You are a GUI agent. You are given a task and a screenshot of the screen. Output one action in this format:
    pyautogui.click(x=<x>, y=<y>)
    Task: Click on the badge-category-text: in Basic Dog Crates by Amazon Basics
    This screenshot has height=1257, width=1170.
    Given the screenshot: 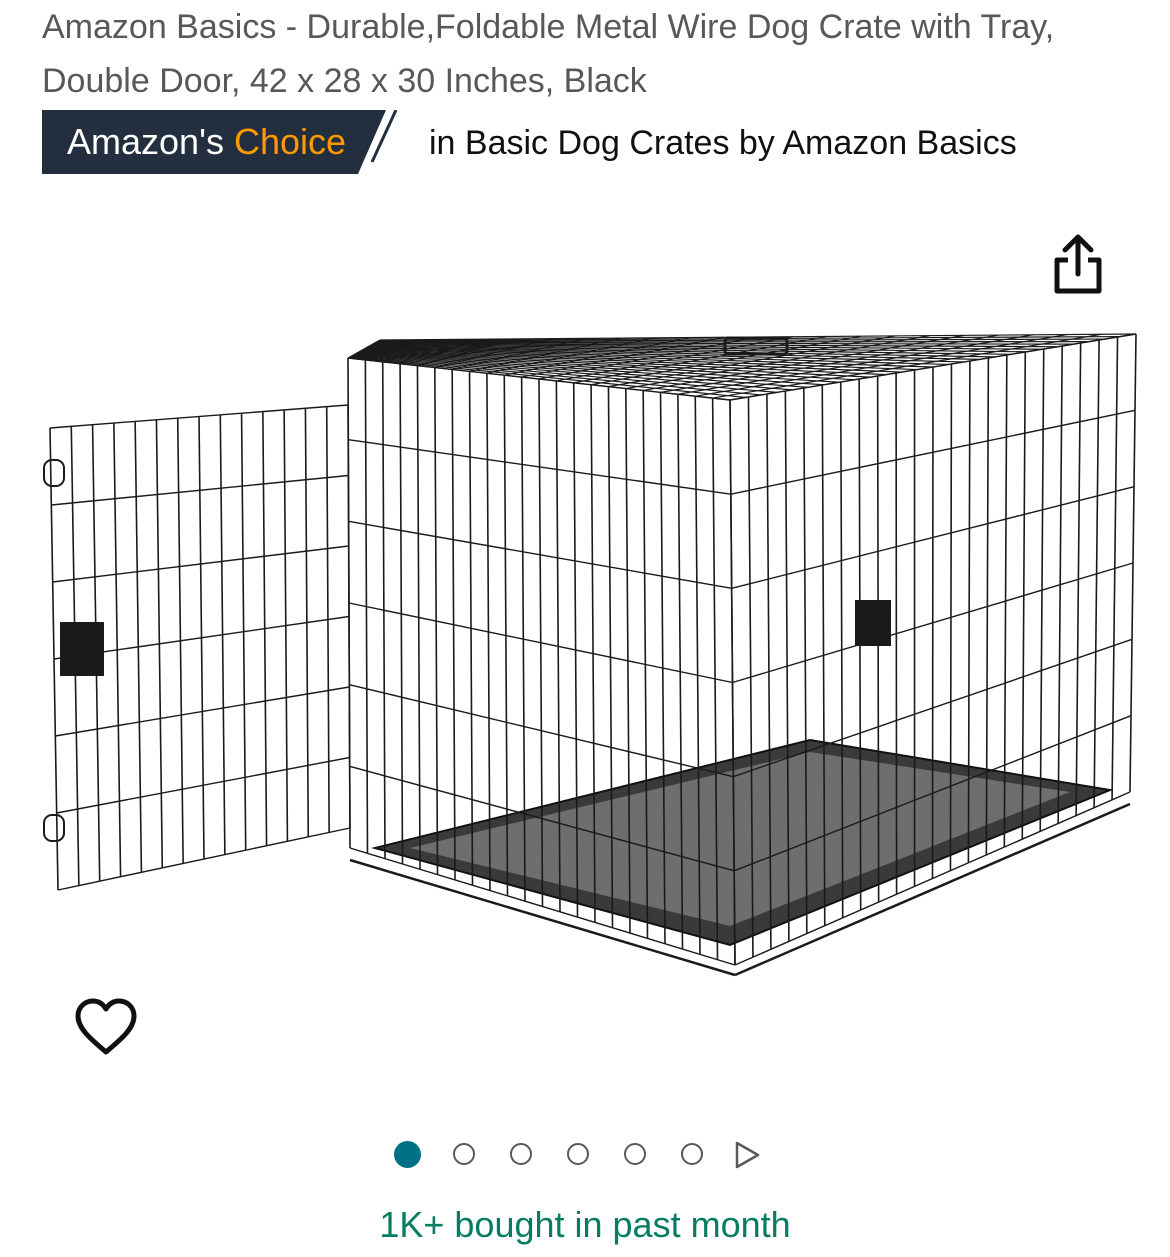 What is the action you would take?
    pyautogui.click(x=723, y=143)
    